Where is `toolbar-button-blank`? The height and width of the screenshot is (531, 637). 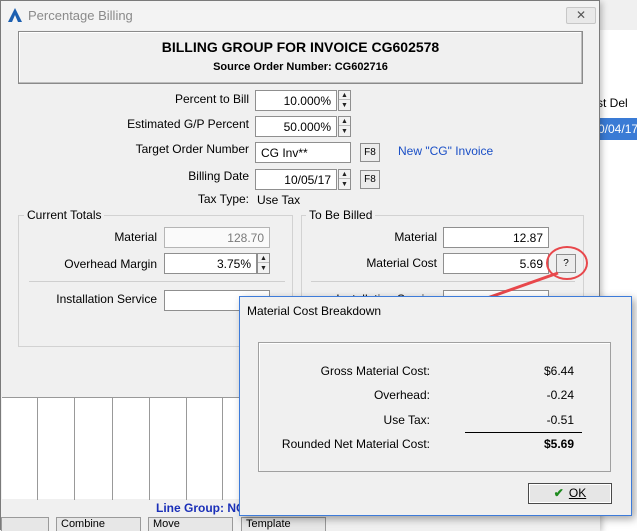 toolbar-button-blank is located at coordinates (25, 524).